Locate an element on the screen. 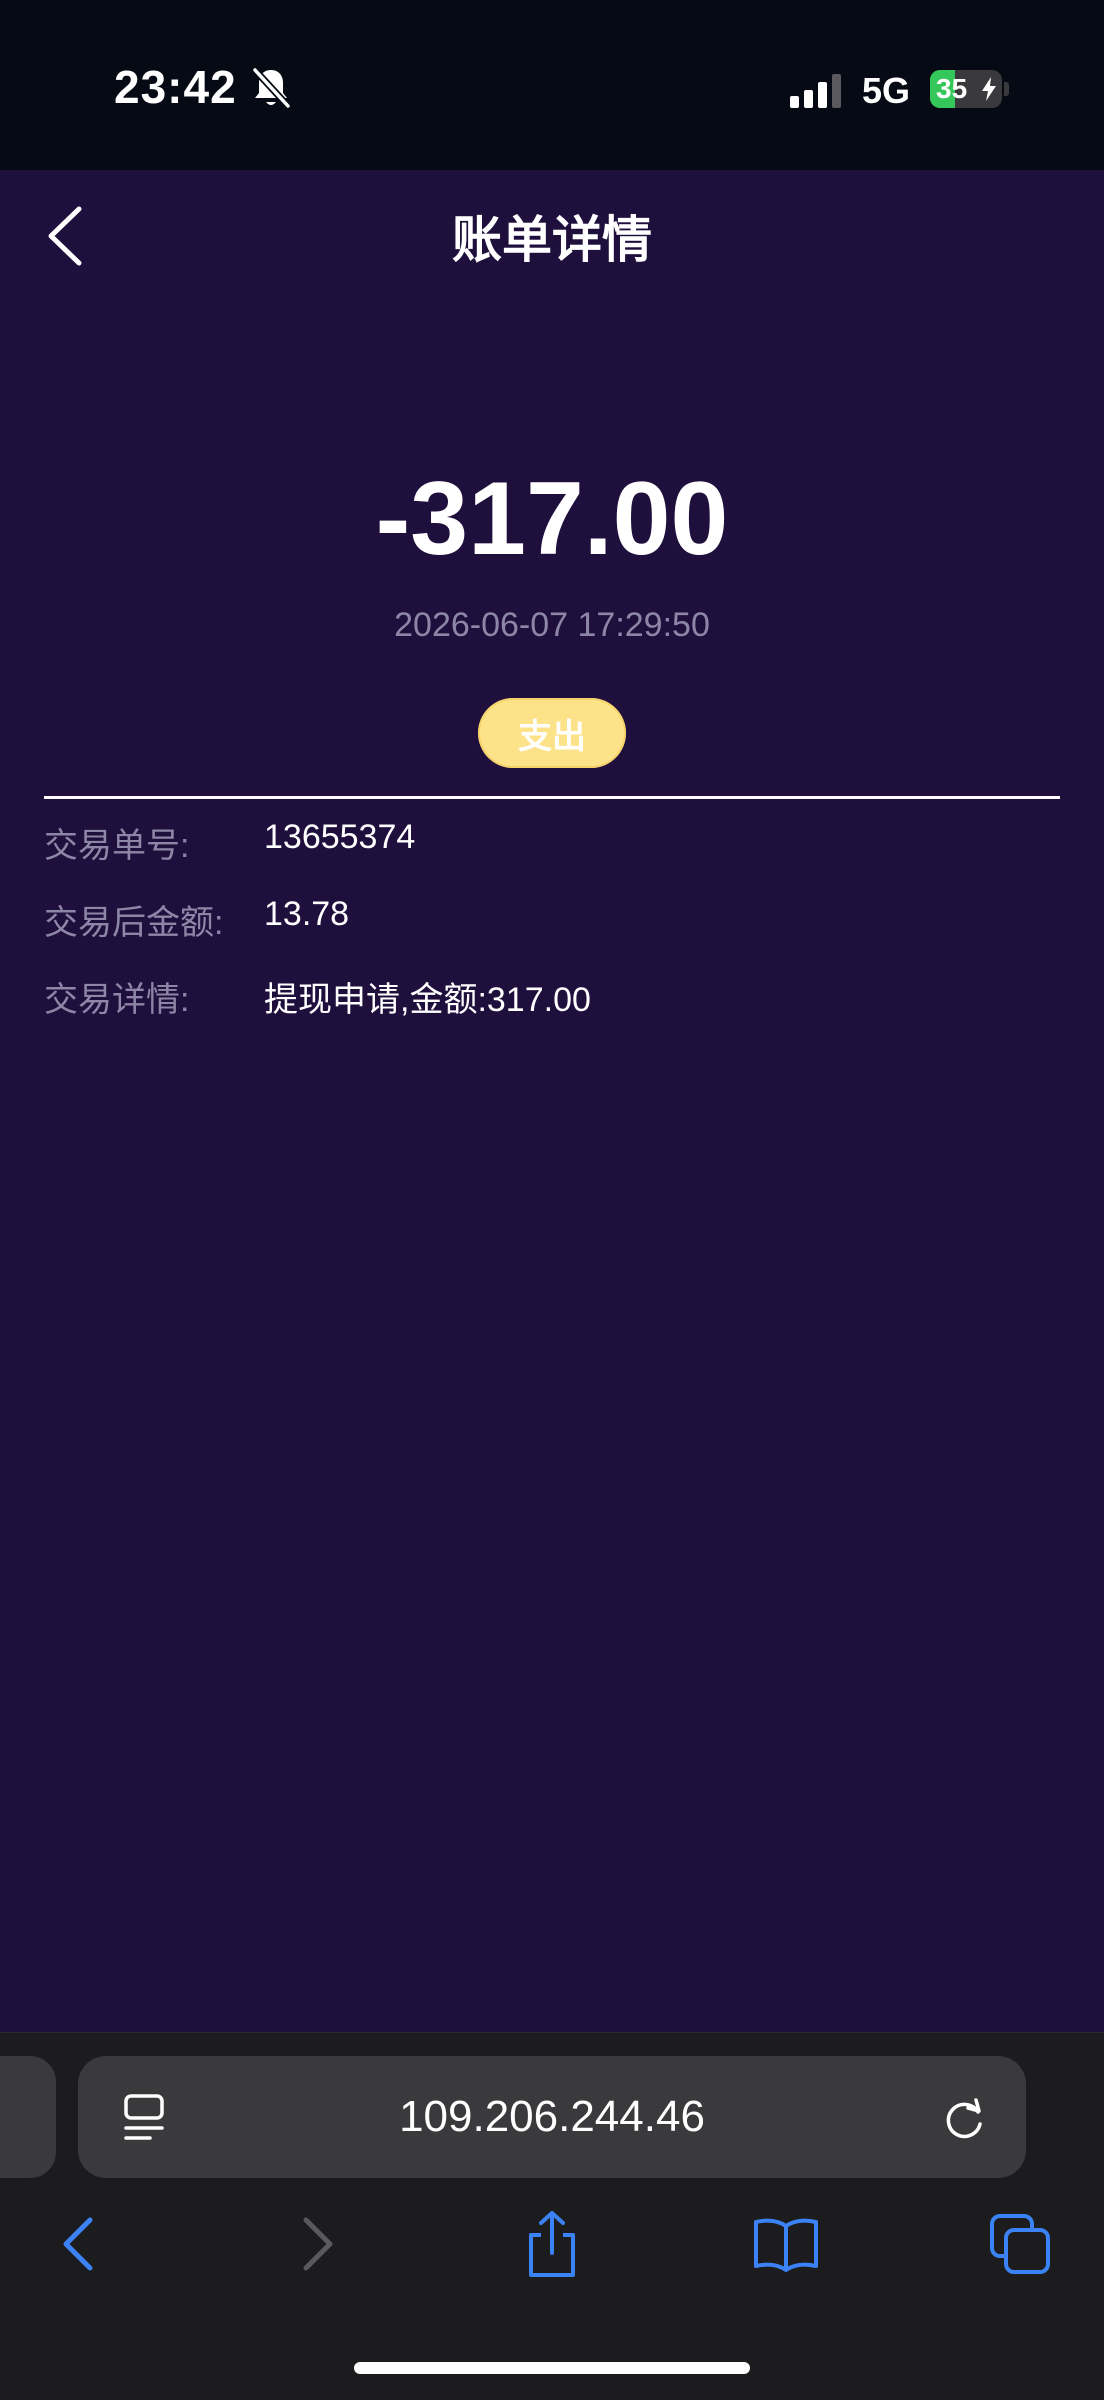 This screenshot has height=2400, width=1104. share-button is located at coordinates (552, 2244).